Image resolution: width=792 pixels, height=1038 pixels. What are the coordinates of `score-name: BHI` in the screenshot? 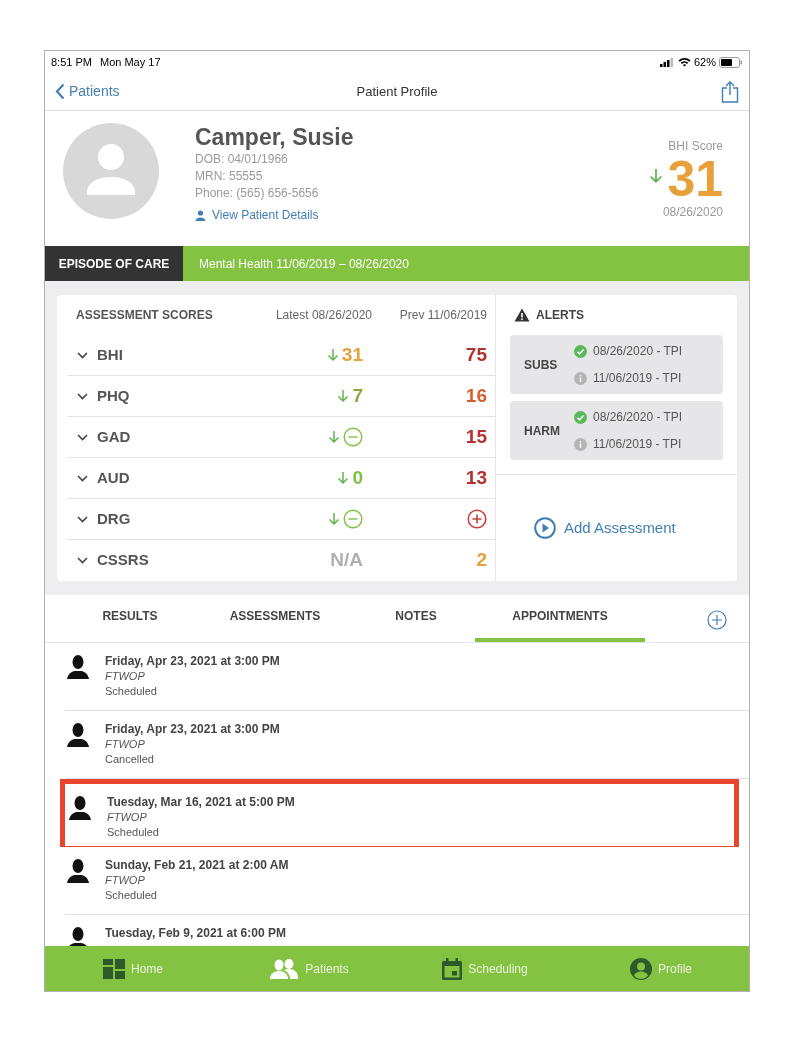 It's located at (110, 354).